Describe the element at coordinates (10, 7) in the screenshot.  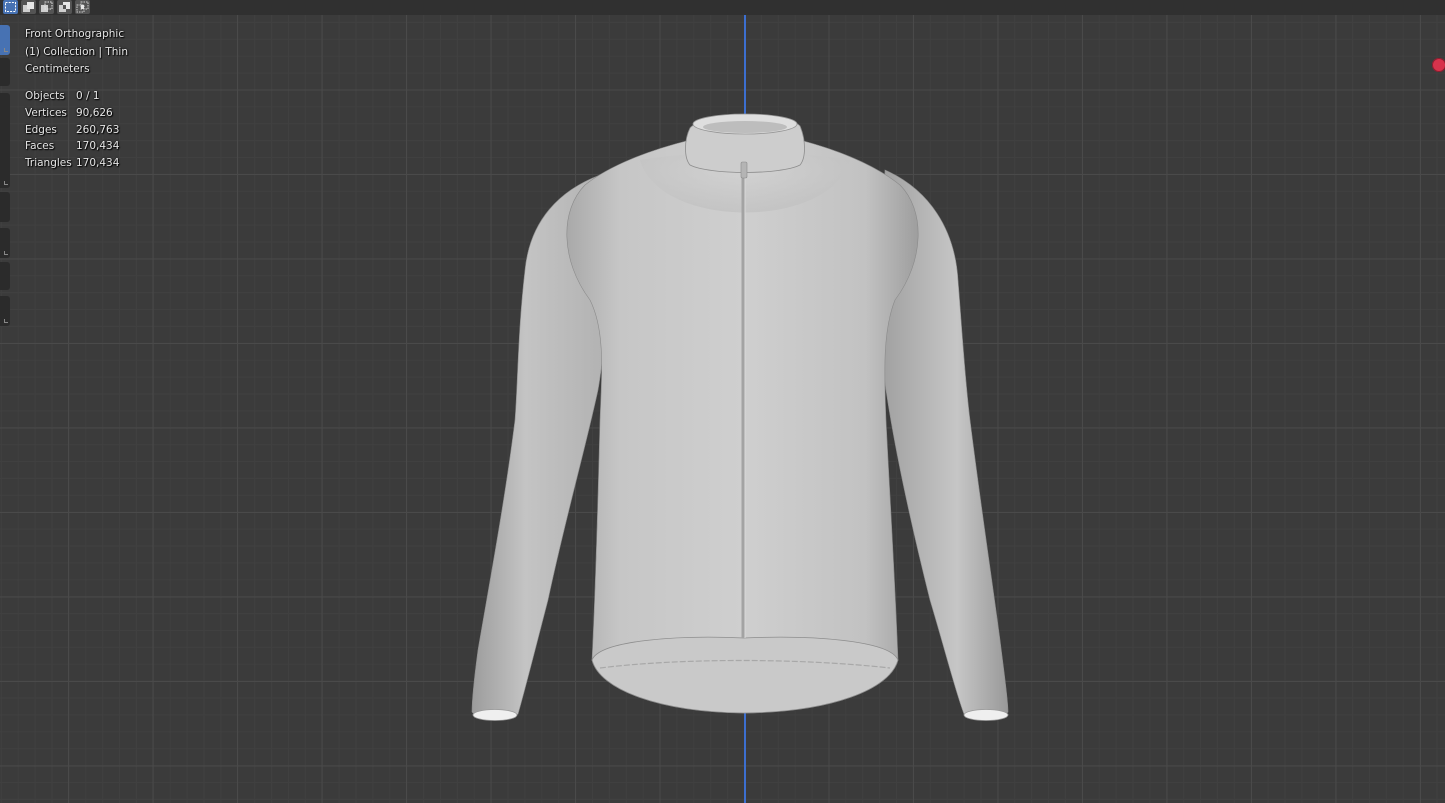
I see `select-new-icon` at that location.